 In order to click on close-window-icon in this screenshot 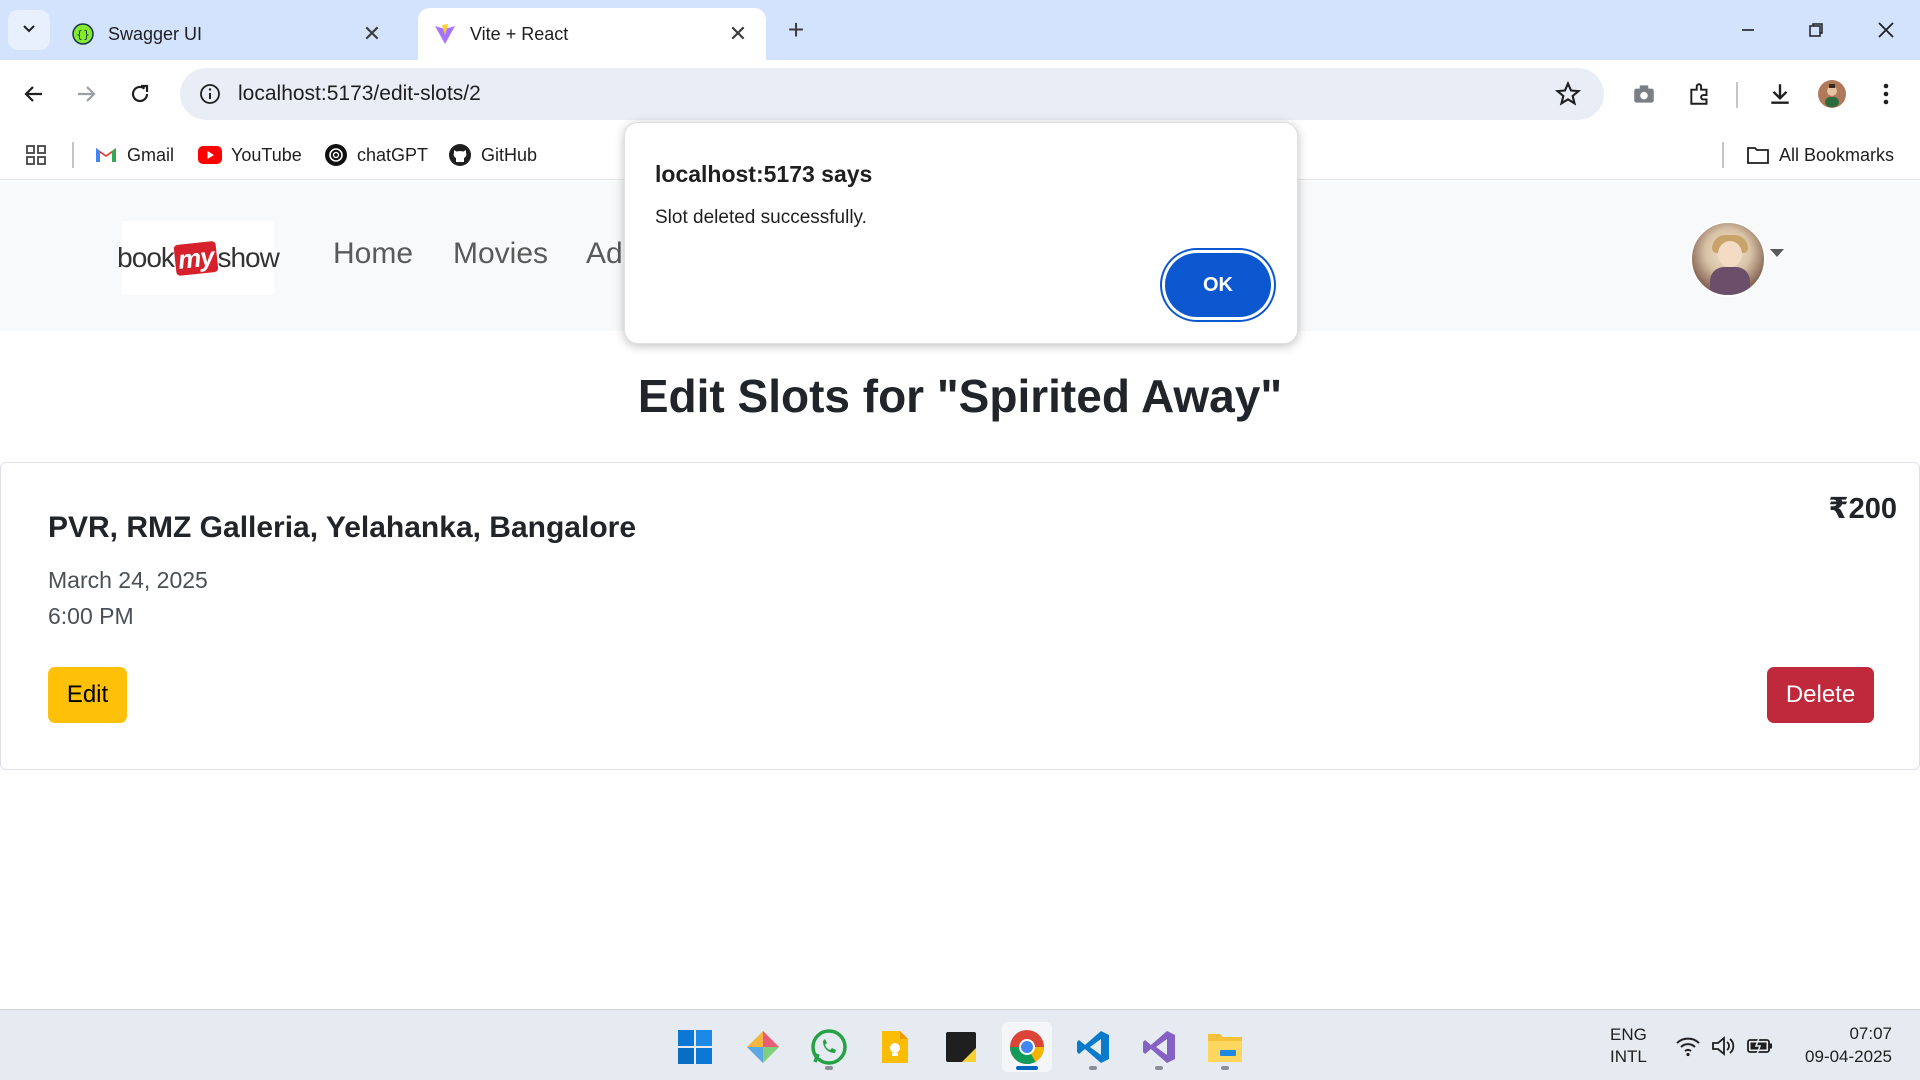, I will do `click(1886, 30)`.